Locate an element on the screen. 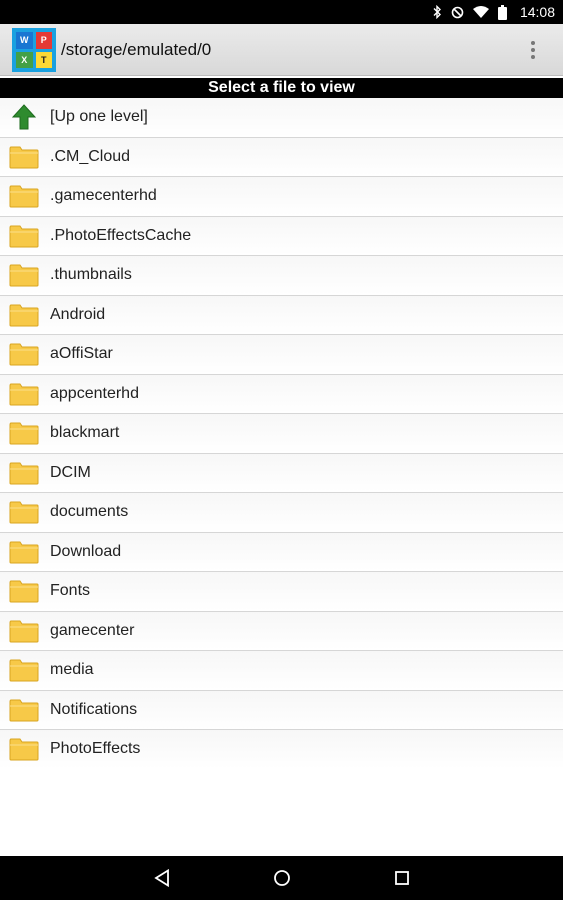 This screenshot has height=900, width=563. up-arrow-icon is located at coordinates (24, 117).